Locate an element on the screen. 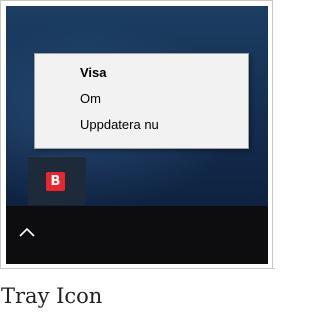  menu-item-visa: Visa is located at coordinates (141, 73).